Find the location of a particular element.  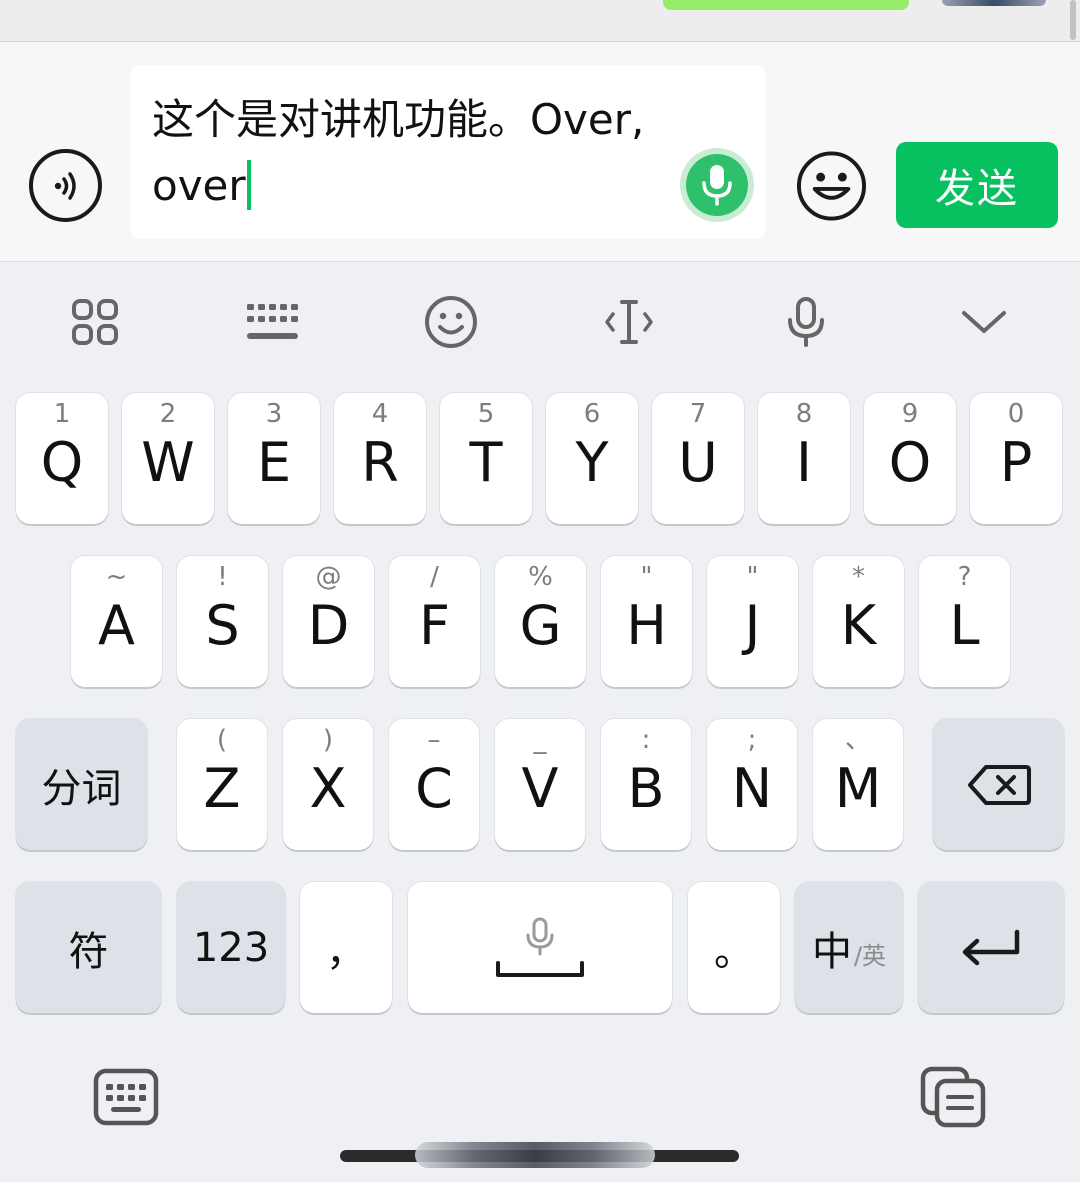

key-hint: 0 is located at coordinates (1016, 414).